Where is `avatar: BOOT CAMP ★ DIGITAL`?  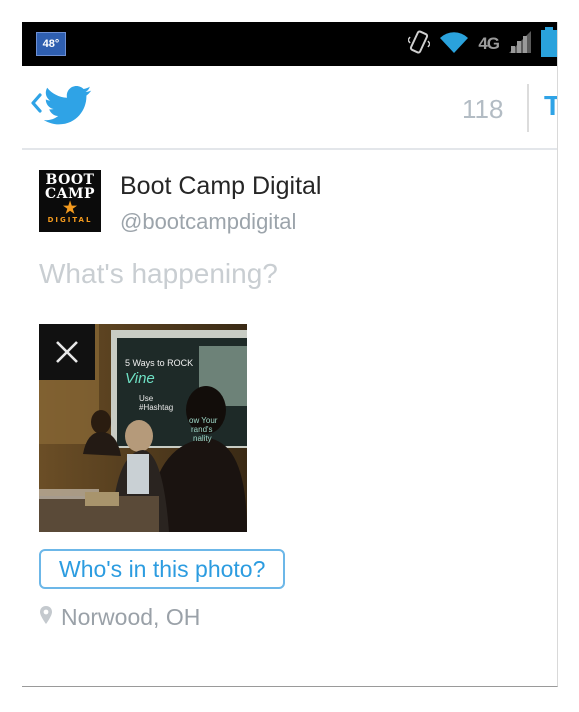 avatar: BOOT CAMP ★ DIGITAL is located at coordinates (70, 201).